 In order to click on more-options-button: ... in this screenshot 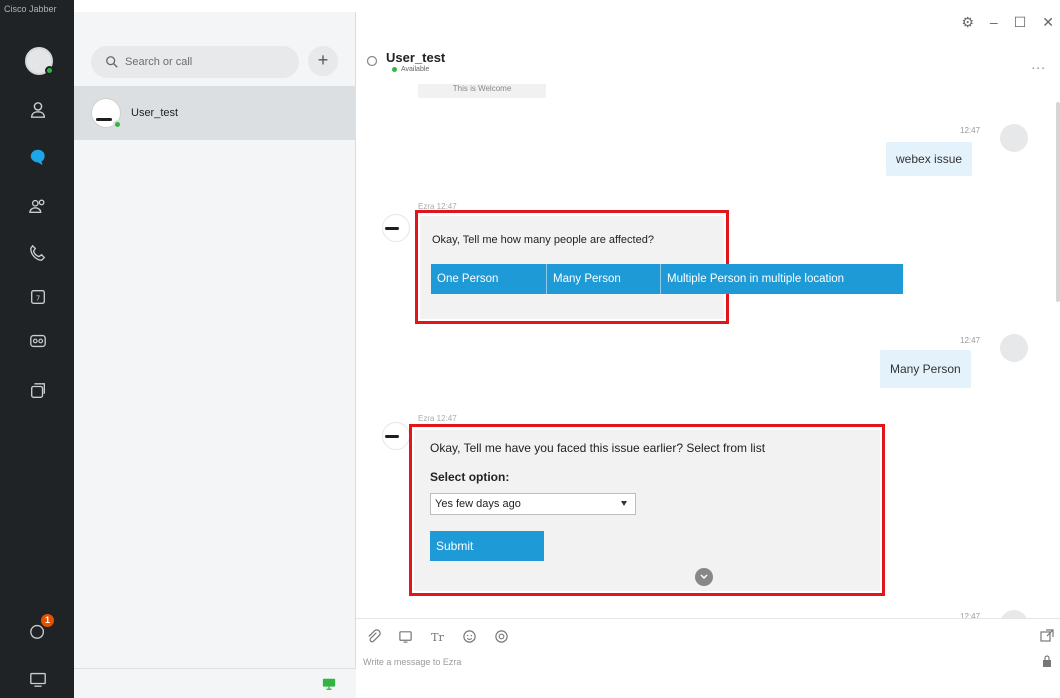, I will do `click(1038, 64)`.